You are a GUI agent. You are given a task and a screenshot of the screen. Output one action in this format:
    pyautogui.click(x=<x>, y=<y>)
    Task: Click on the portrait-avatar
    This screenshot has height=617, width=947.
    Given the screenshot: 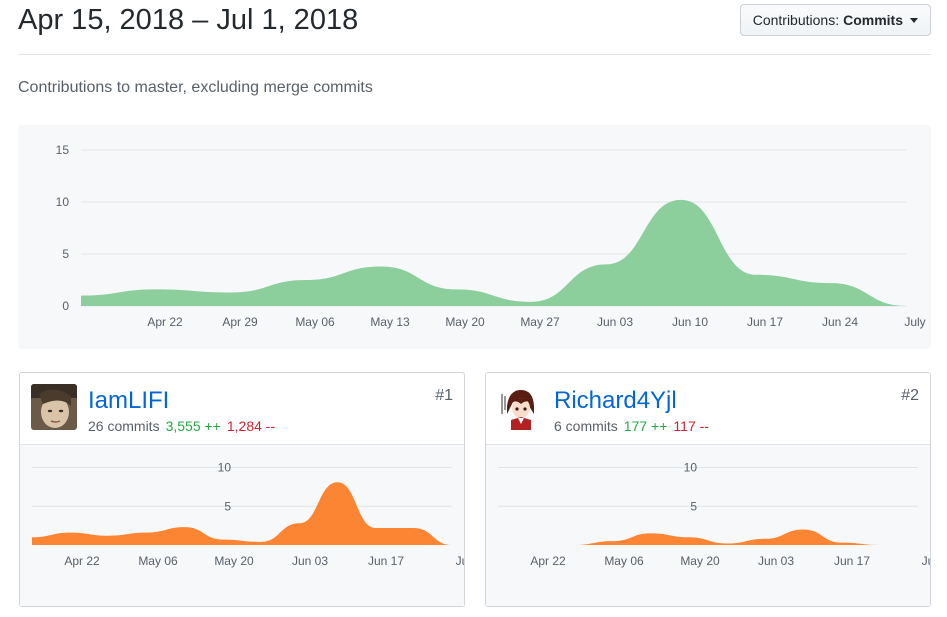 What is the action you would take?
    pyautogui.click(x=54, y=407)
    